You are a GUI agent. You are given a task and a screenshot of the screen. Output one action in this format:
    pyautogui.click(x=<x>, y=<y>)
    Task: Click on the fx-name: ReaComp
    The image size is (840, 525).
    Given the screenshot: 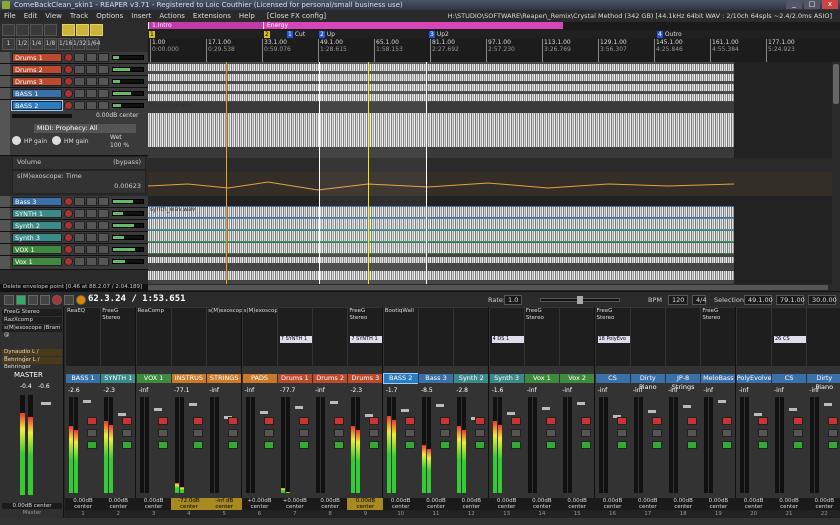 What is the action you would take?
    pyautogui.click(x=154, y=311)
    